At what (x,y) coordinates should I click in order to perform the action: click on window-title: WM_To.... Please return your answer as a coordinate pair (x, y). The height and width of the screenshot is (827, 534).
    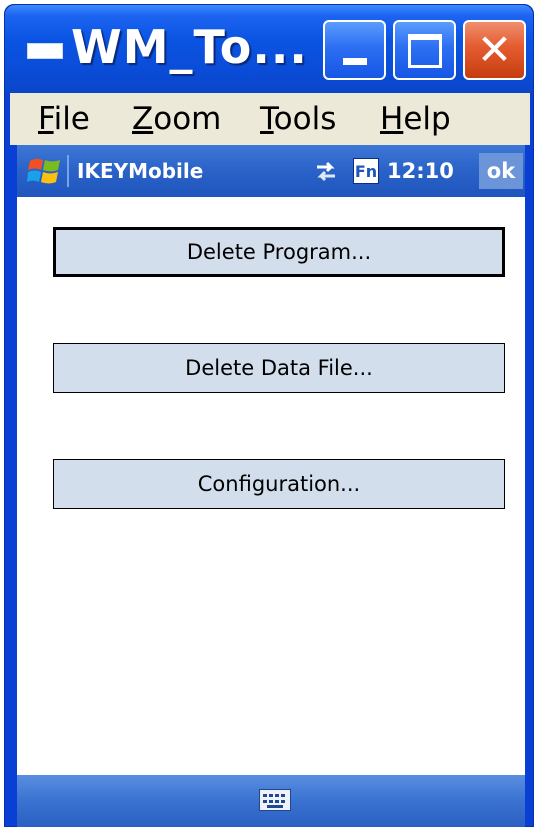
    Looking at the image, I should click on (189, 47).